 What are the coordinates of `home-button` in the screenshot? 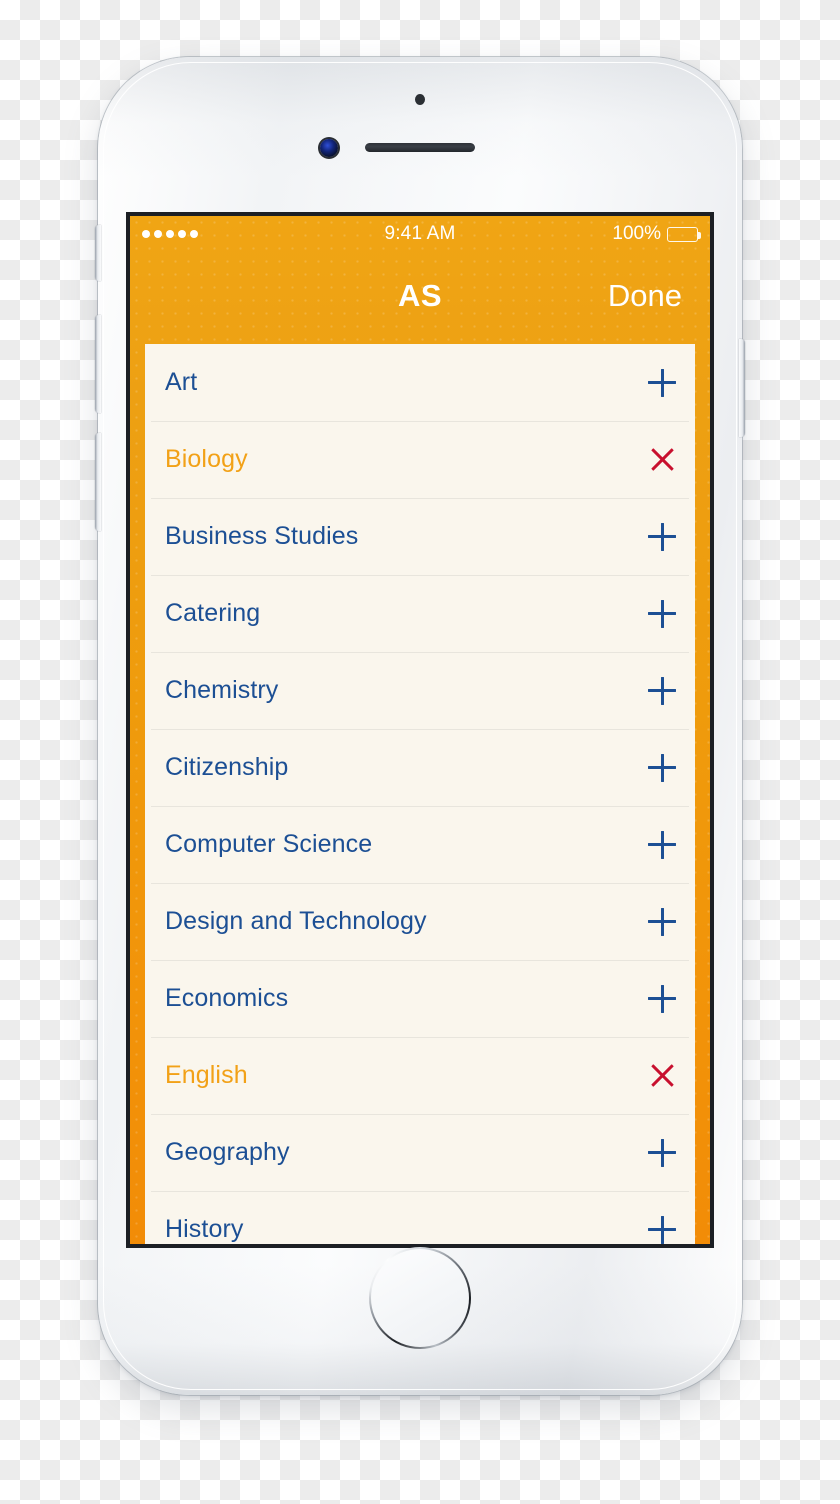 It's located at (420, 1298).